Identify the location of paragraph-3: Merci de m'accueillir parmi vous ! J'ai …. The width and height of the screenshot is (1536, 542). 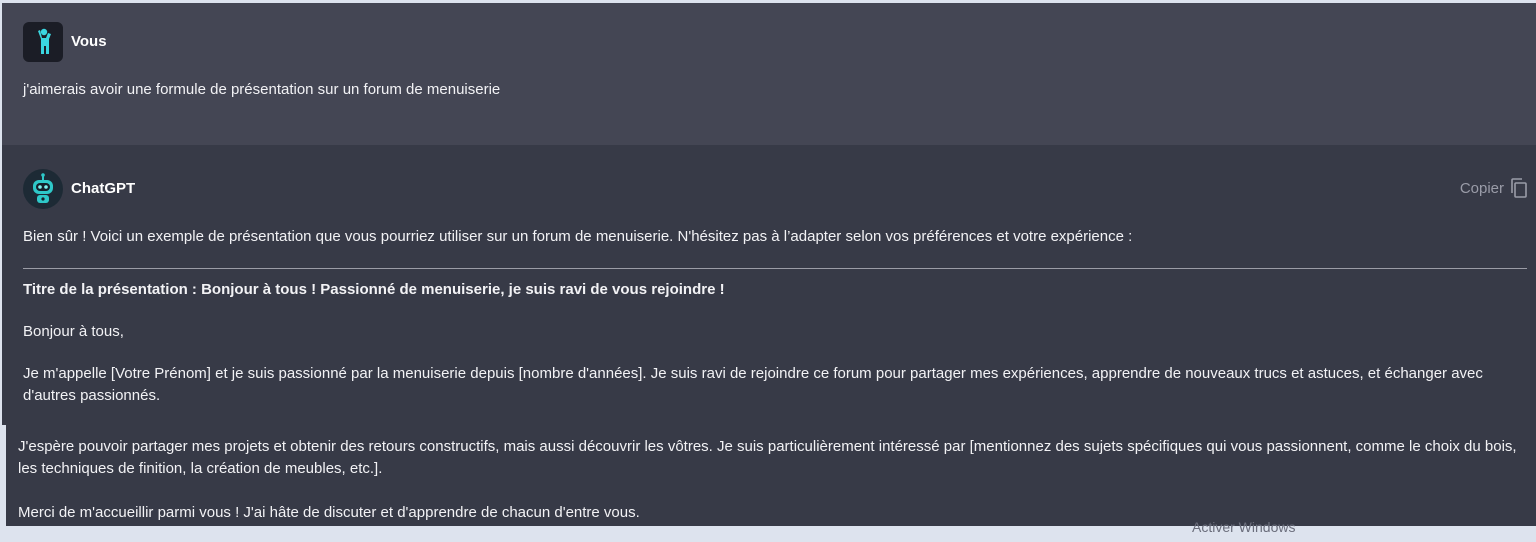
(329, 512).